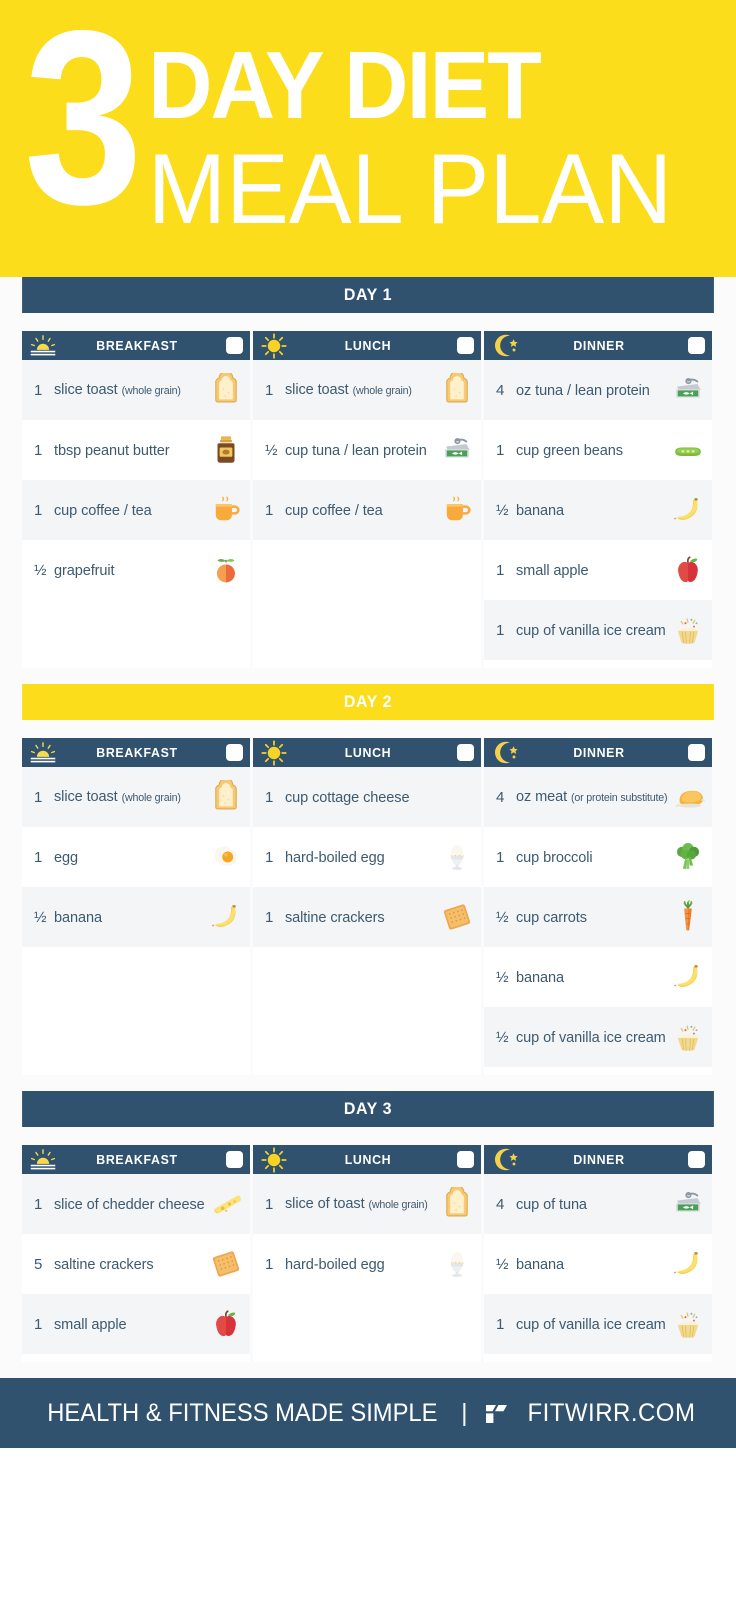 The height and width of the screenshot is (1607, 736). What do you see at coordinates (552, 570) in the screenshot?
I see `item-label-text: small apple` at bounding box center [552, 570].